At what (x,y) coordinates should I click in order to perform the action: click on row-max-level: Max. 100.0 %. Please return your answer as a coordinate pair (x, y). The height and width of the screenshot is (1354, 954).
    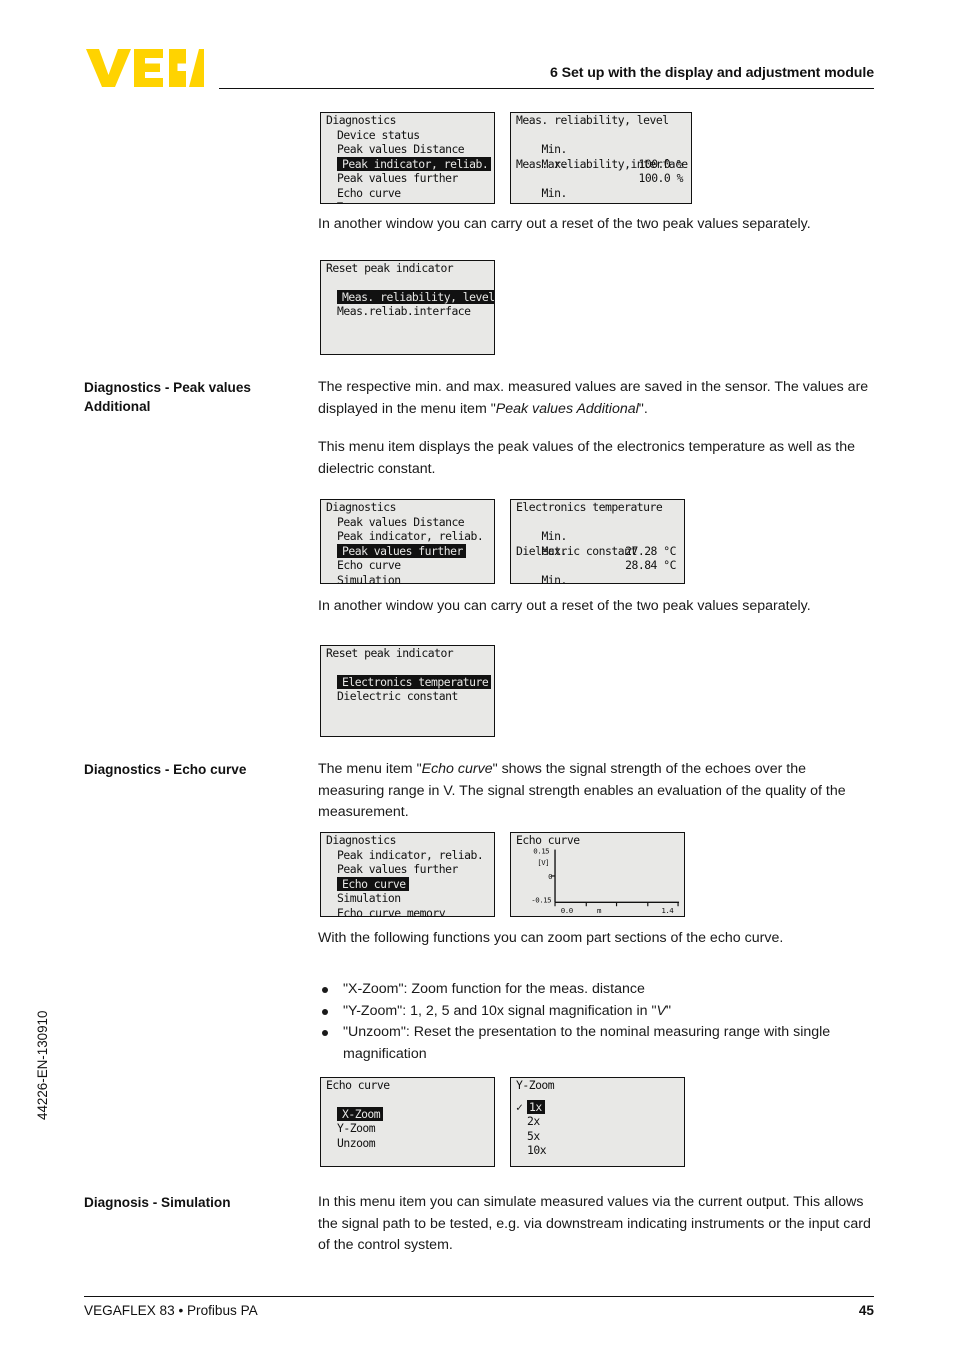
    Looking at the image, I should click on (601, 164).